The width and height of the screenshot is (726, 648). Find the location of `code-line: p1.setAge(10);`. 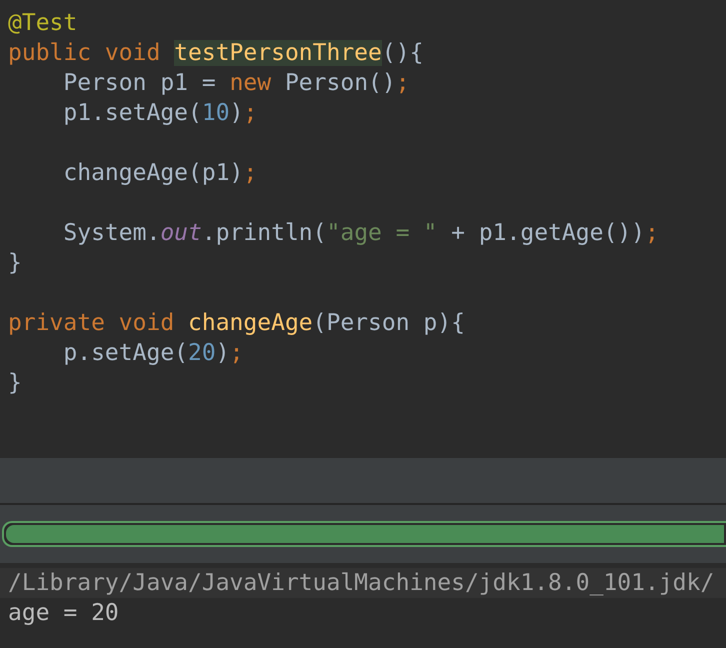

code-line: p1.setAge(10); is located at coordinates (160, 113).